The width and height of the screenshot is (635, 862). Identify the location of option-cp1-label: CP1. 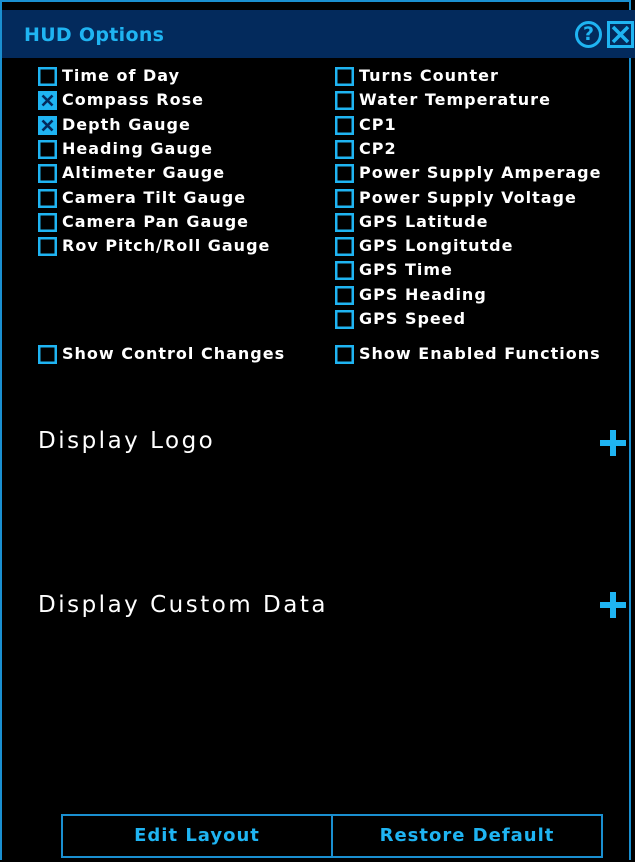
(378, 124).